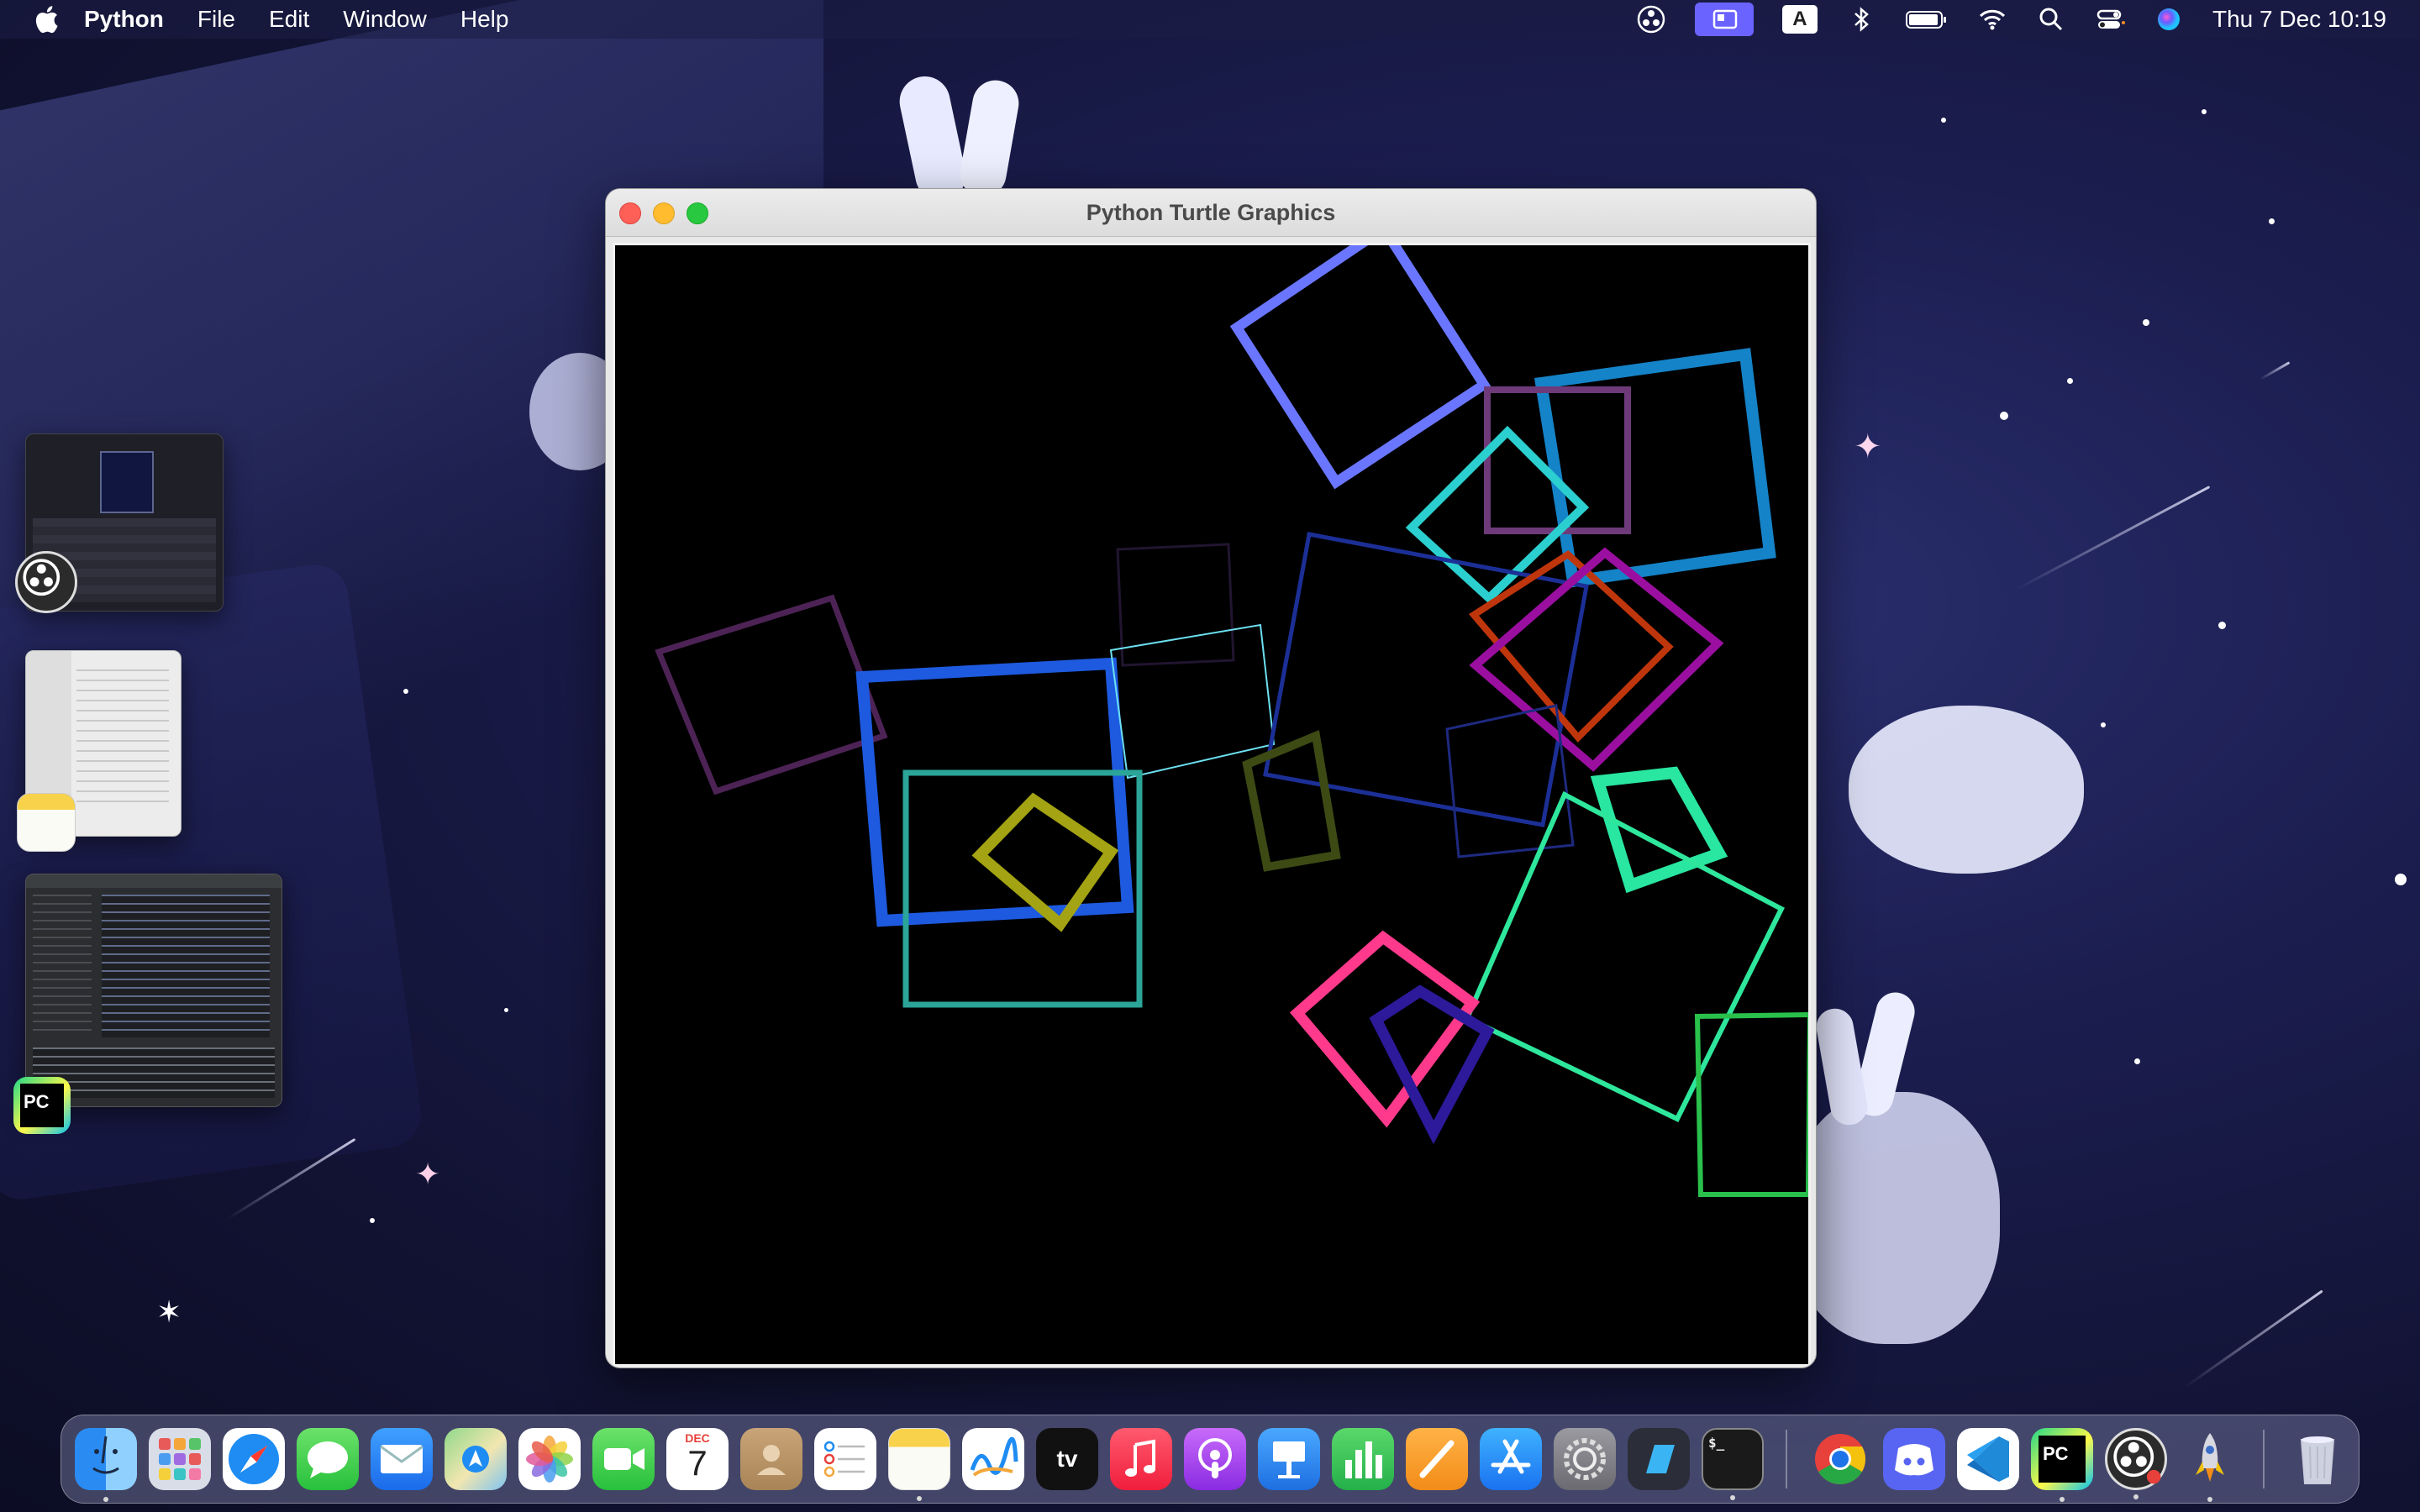  Describe the element at coordinates (216, 19) in the screenshot. I see `menu-file: File` at that location.